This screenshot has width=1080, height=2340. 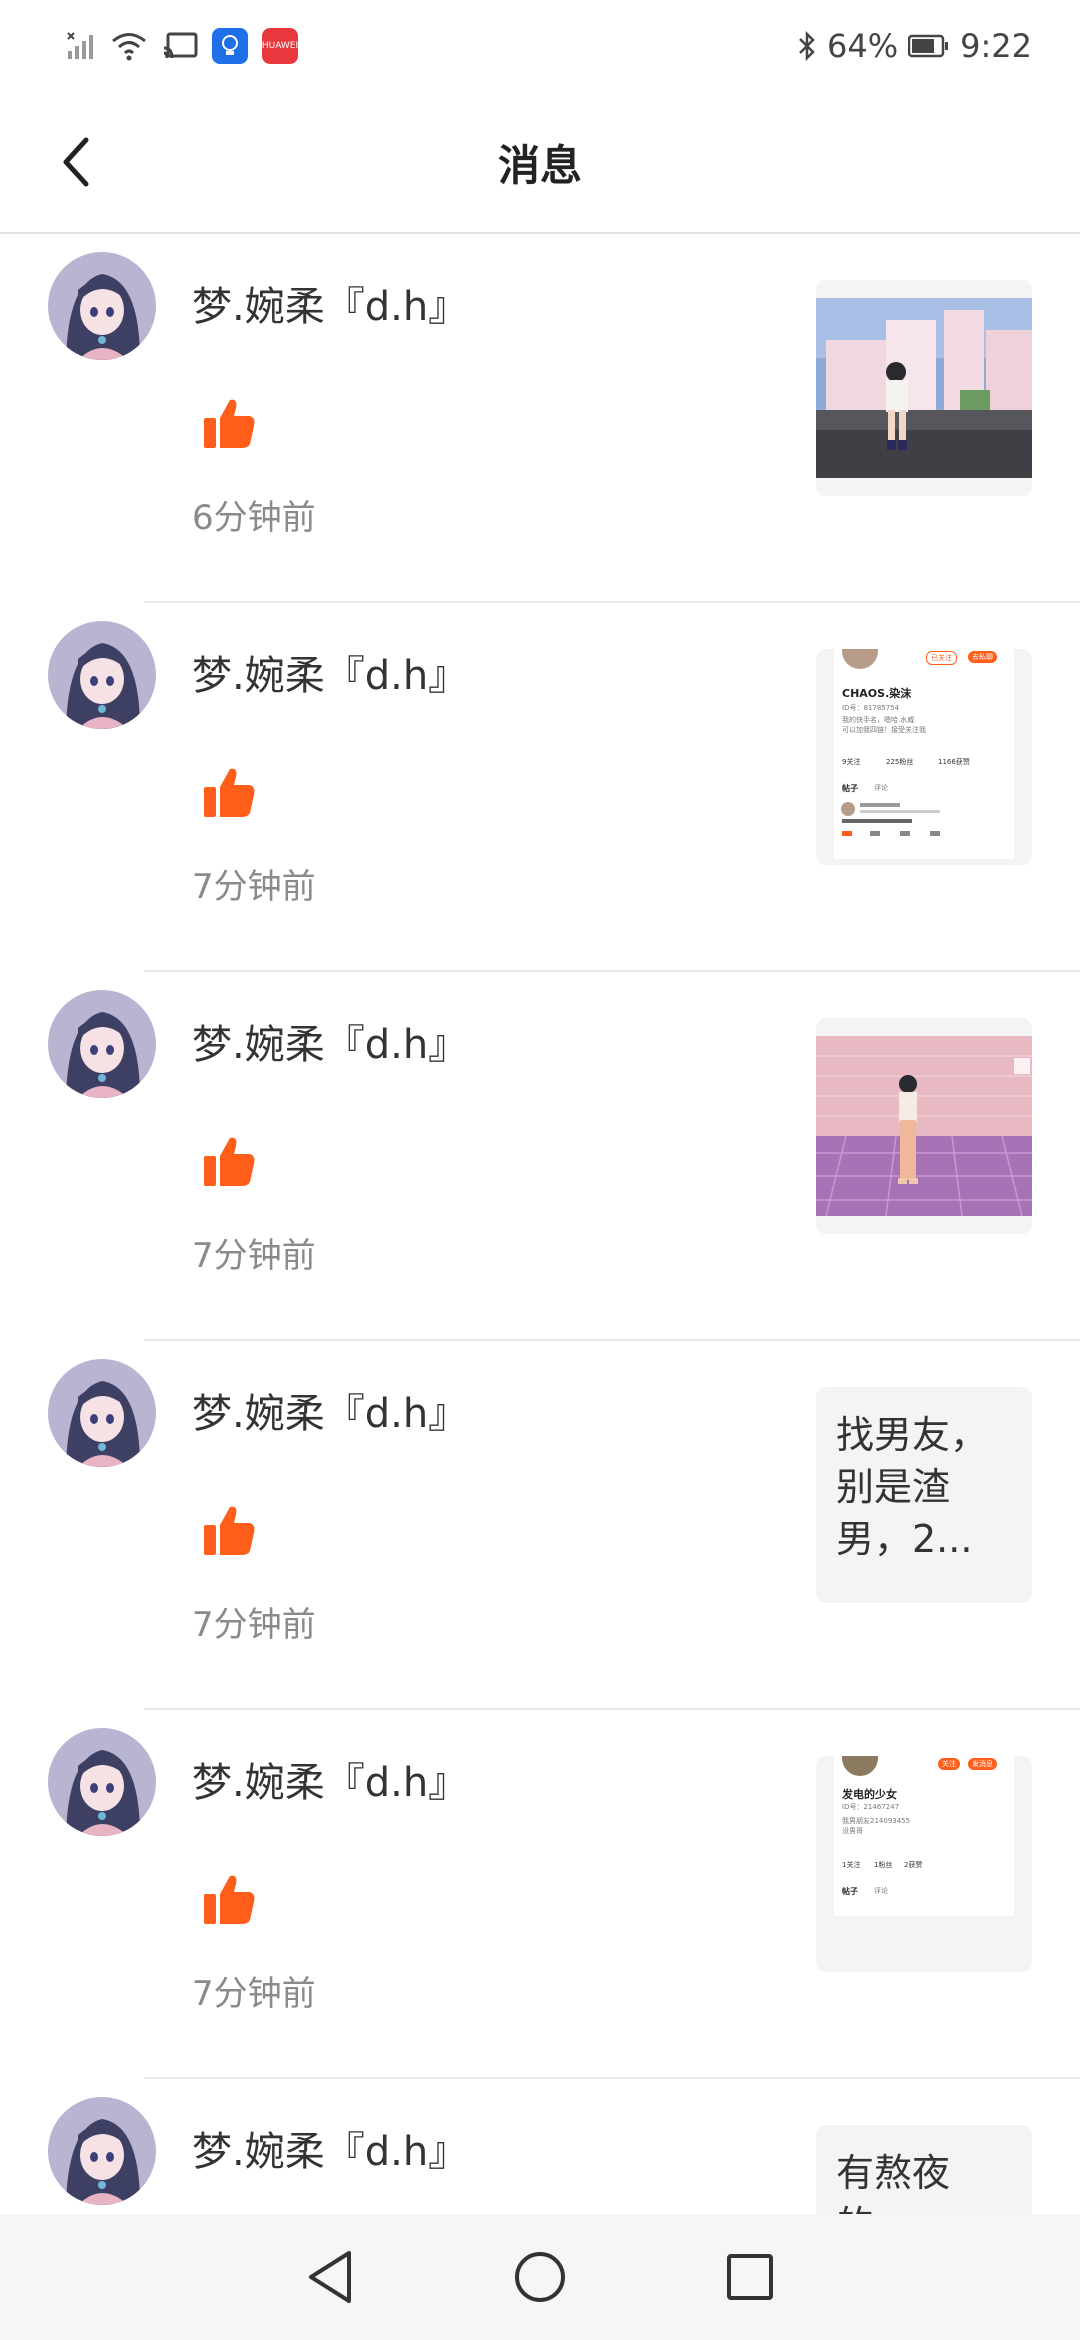 I want to click on card-bio-2: 可以加我四链！接受关注我, so click(x=884, y=730).